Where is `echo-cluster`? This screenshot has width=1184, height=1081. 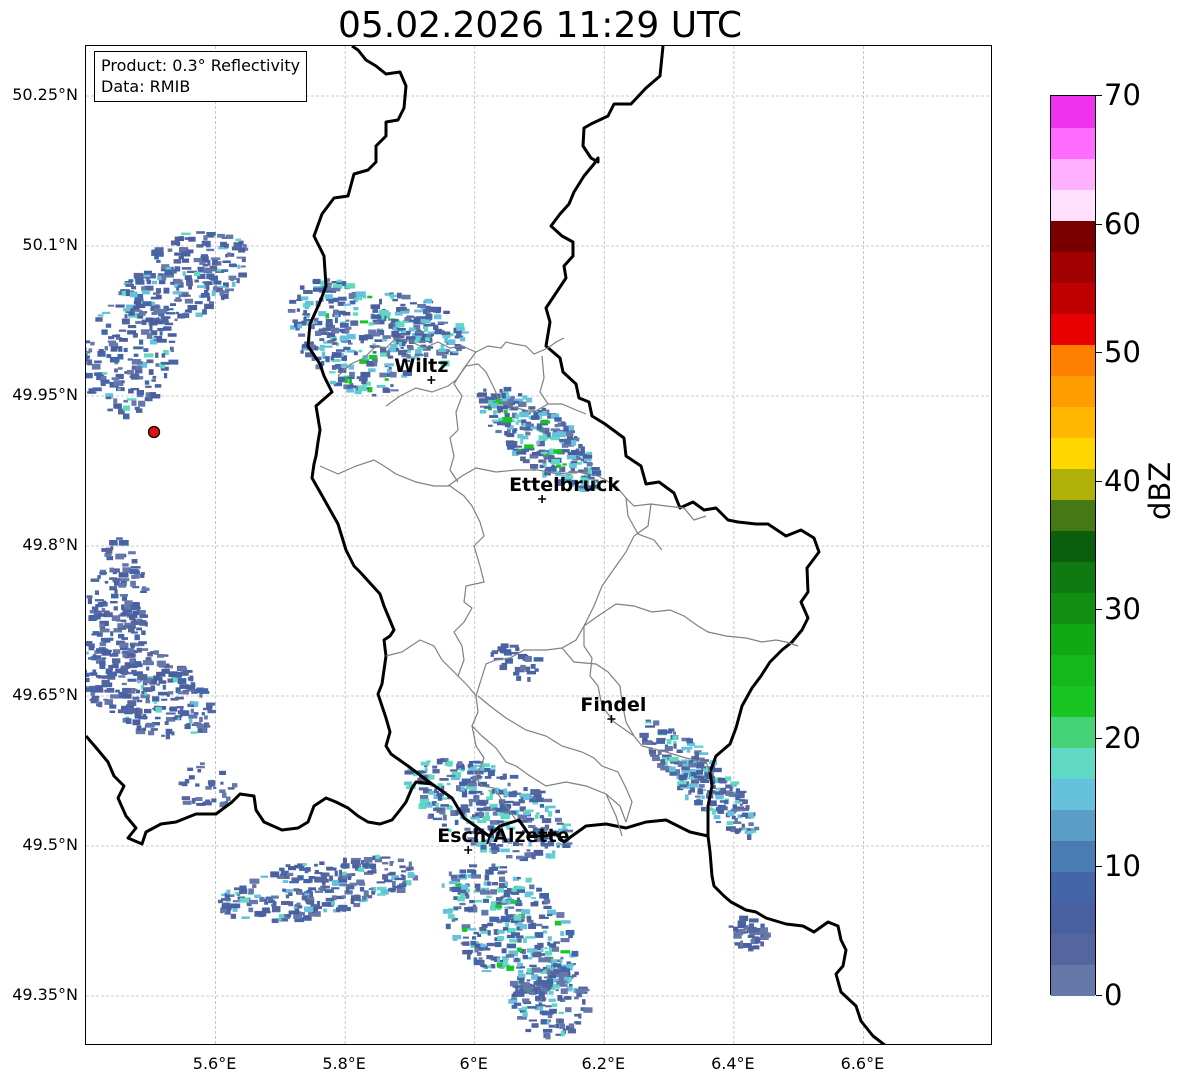
echo-cluster is located at coordinates (749, 933).